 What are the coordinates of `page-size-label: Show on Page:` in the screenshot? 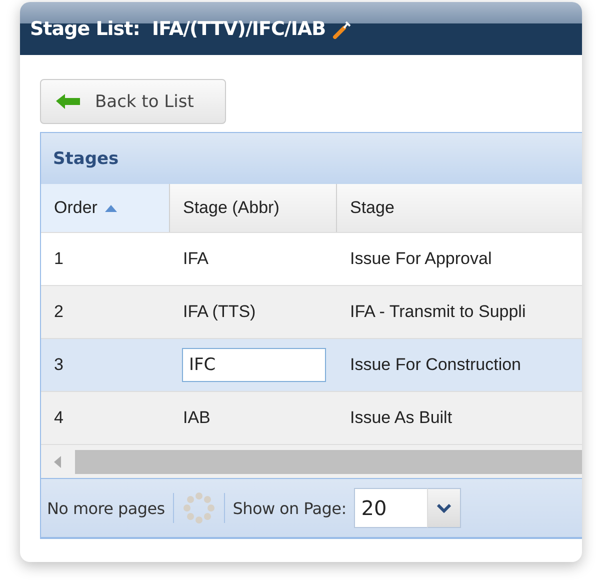 It's located at (289, 508).